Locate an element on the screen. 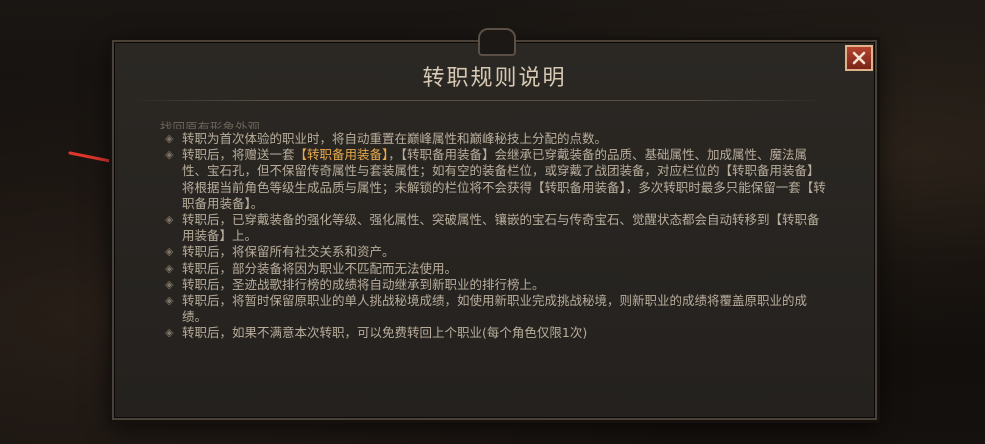  rule-text: 转职后，部分装备将因为职业不匹配而无法使用。 is located at coordinates (320, 268).